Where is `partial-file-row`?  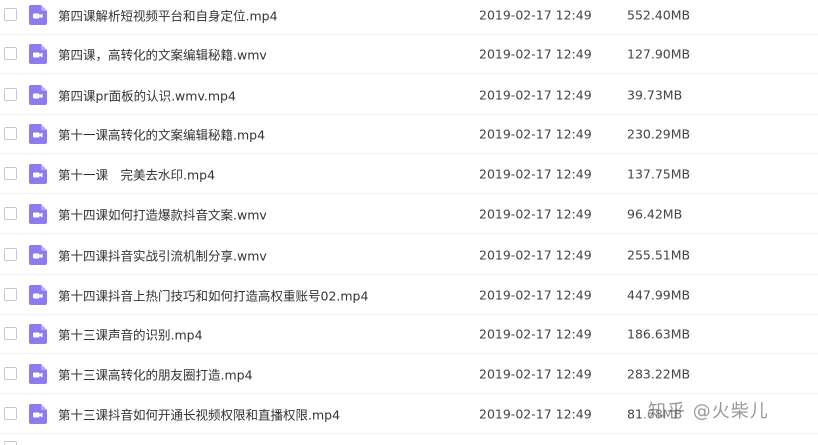 partial-file-row is located at coordinates (409, 441).